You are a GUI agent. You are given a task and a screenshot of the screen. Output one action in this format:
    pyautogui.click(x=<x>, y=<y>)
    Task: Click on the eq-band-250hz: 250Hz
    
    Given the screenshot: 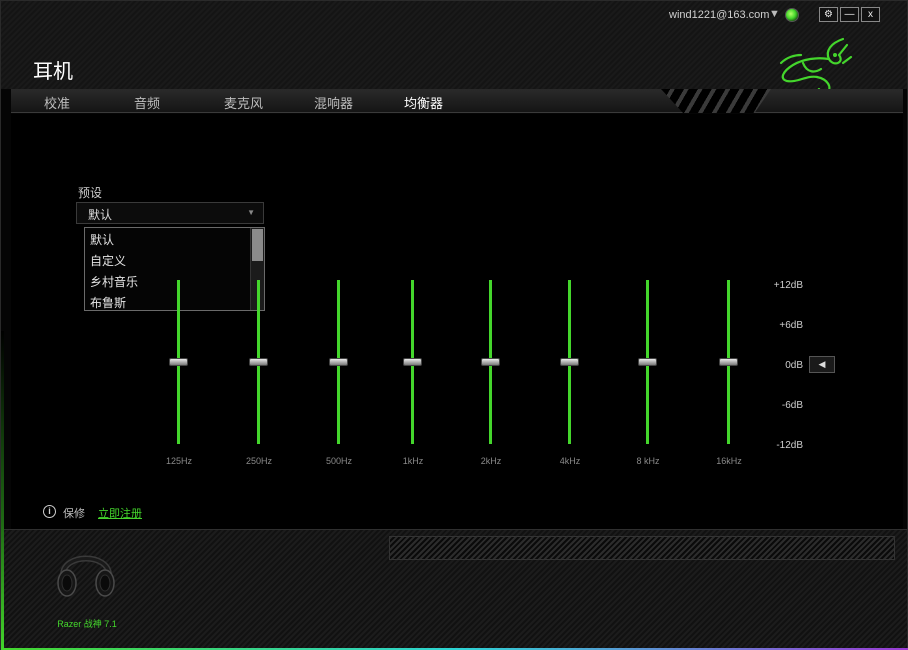 What is the action you would take?
    pyautogui.click(x=259, y=375)
    